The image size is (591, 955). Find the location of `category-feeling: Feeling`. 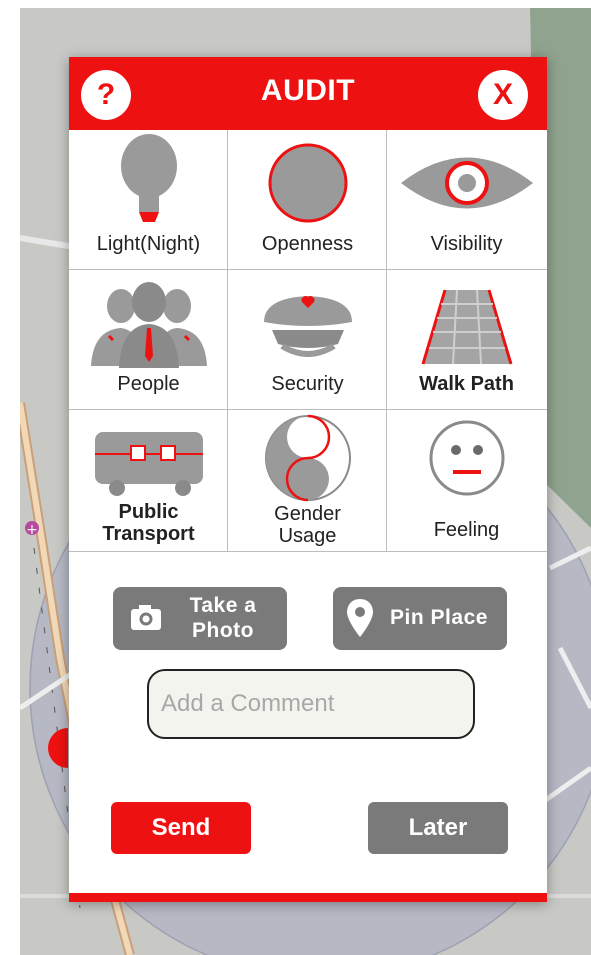

category-feeling: Feeling is located at coordinates (467, 481).